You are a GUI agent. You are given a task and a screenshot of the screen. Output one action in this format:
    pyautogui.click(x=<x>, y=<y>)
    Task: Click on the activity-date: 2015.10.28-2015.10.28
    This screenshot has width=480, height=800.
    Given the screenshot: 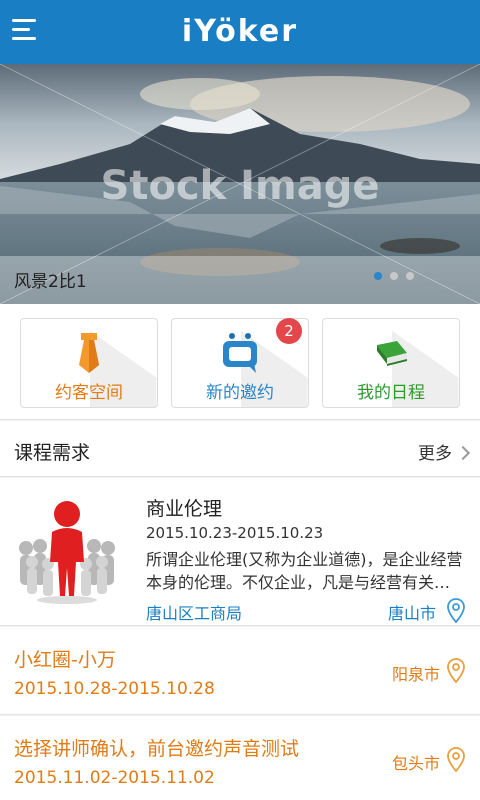 What is the action you would take?
    pyautogui.click(x=114, y=689)
    